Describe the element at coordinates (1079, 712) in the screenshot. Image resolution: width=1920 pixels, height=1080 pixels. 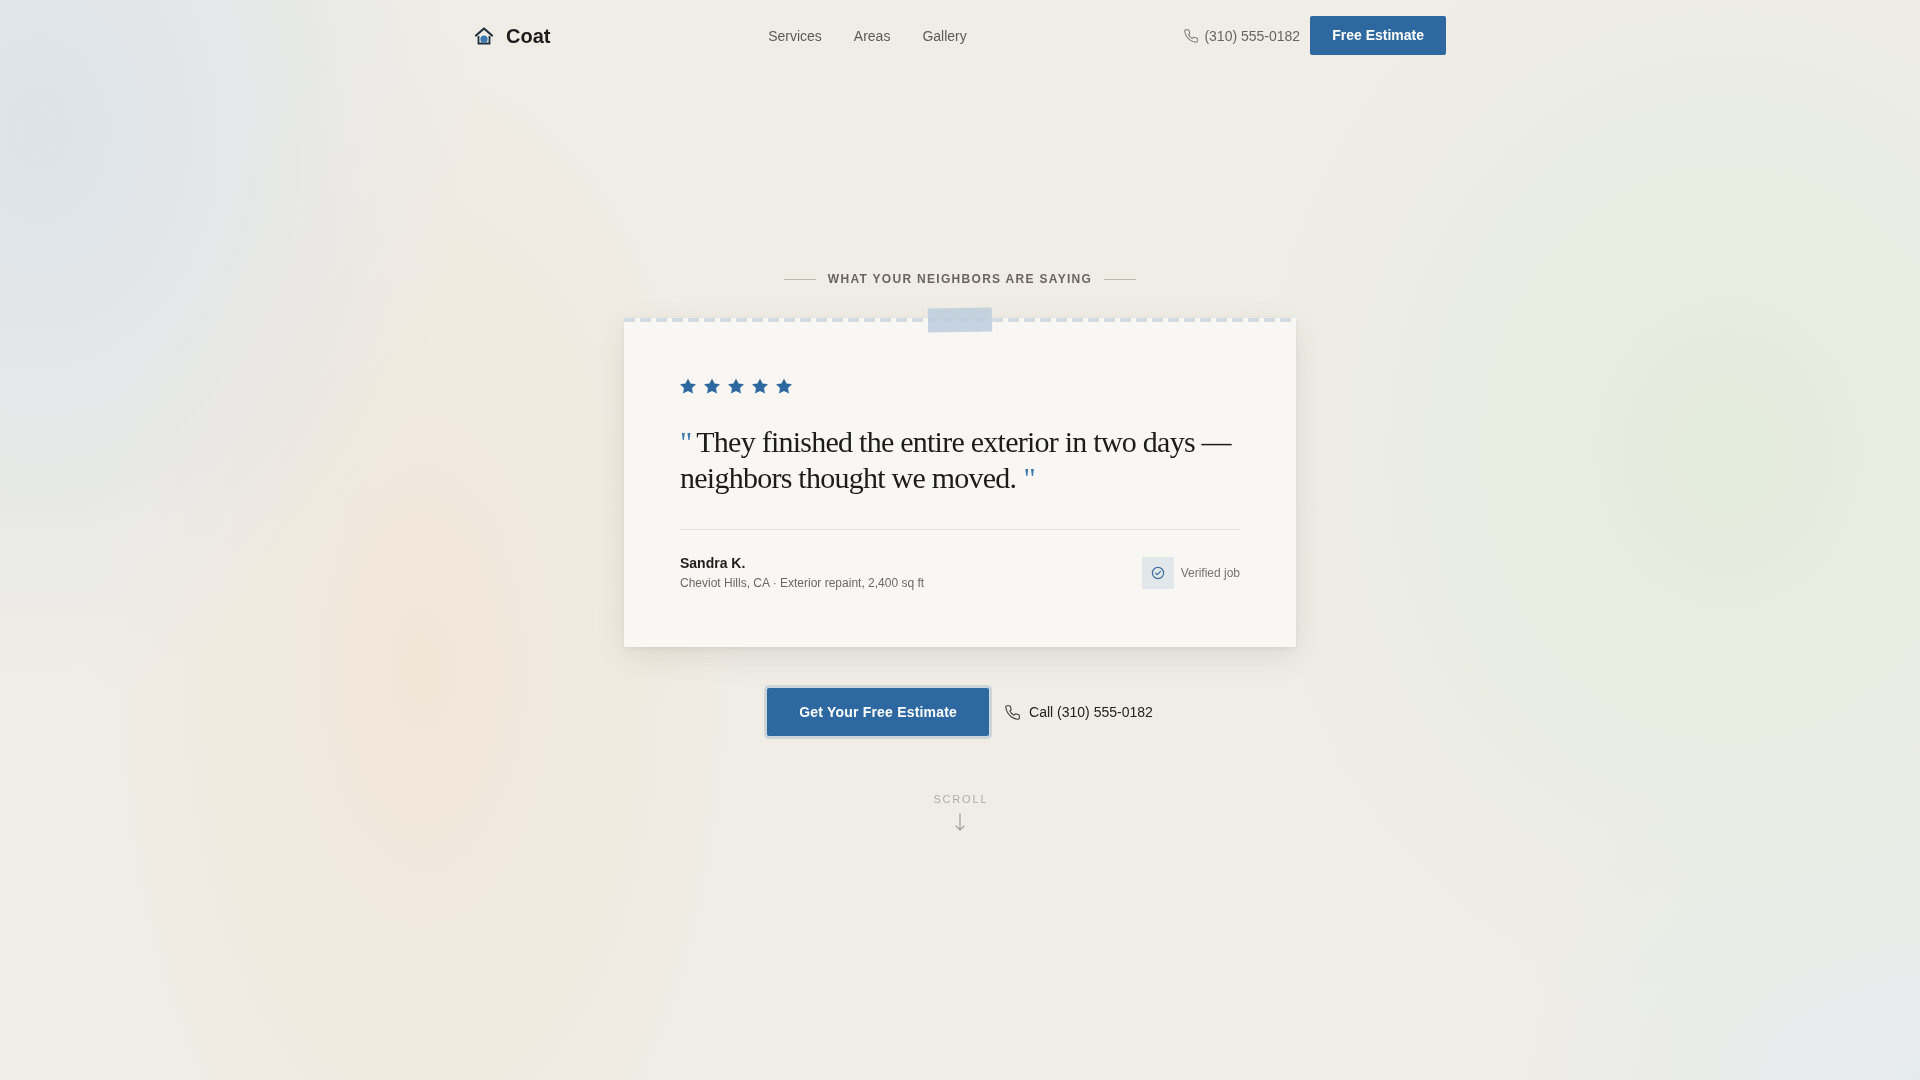
I see `call-link: Call (310) 555-0182` at that location.